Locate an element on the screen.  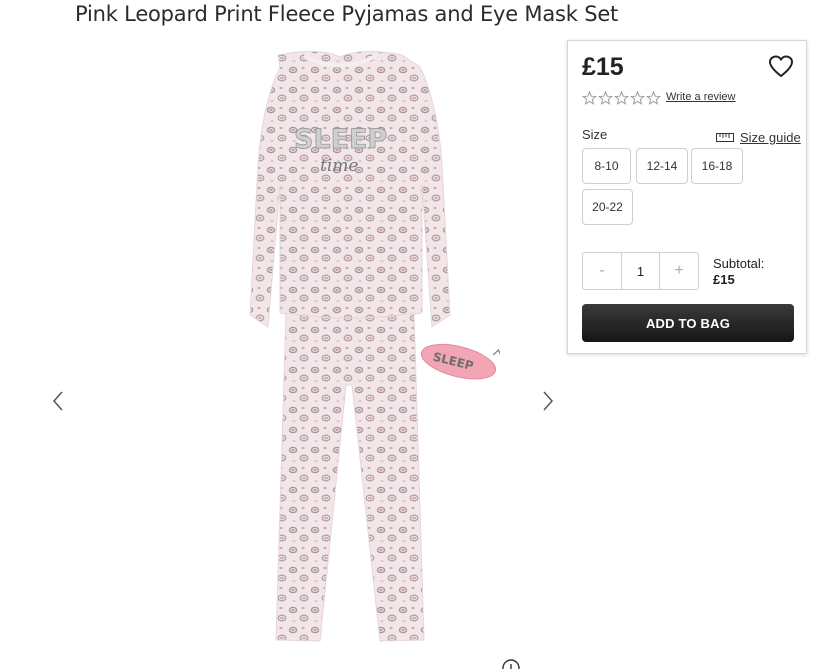
quantity-decrease-button: - is located at coordinates (602, 271).